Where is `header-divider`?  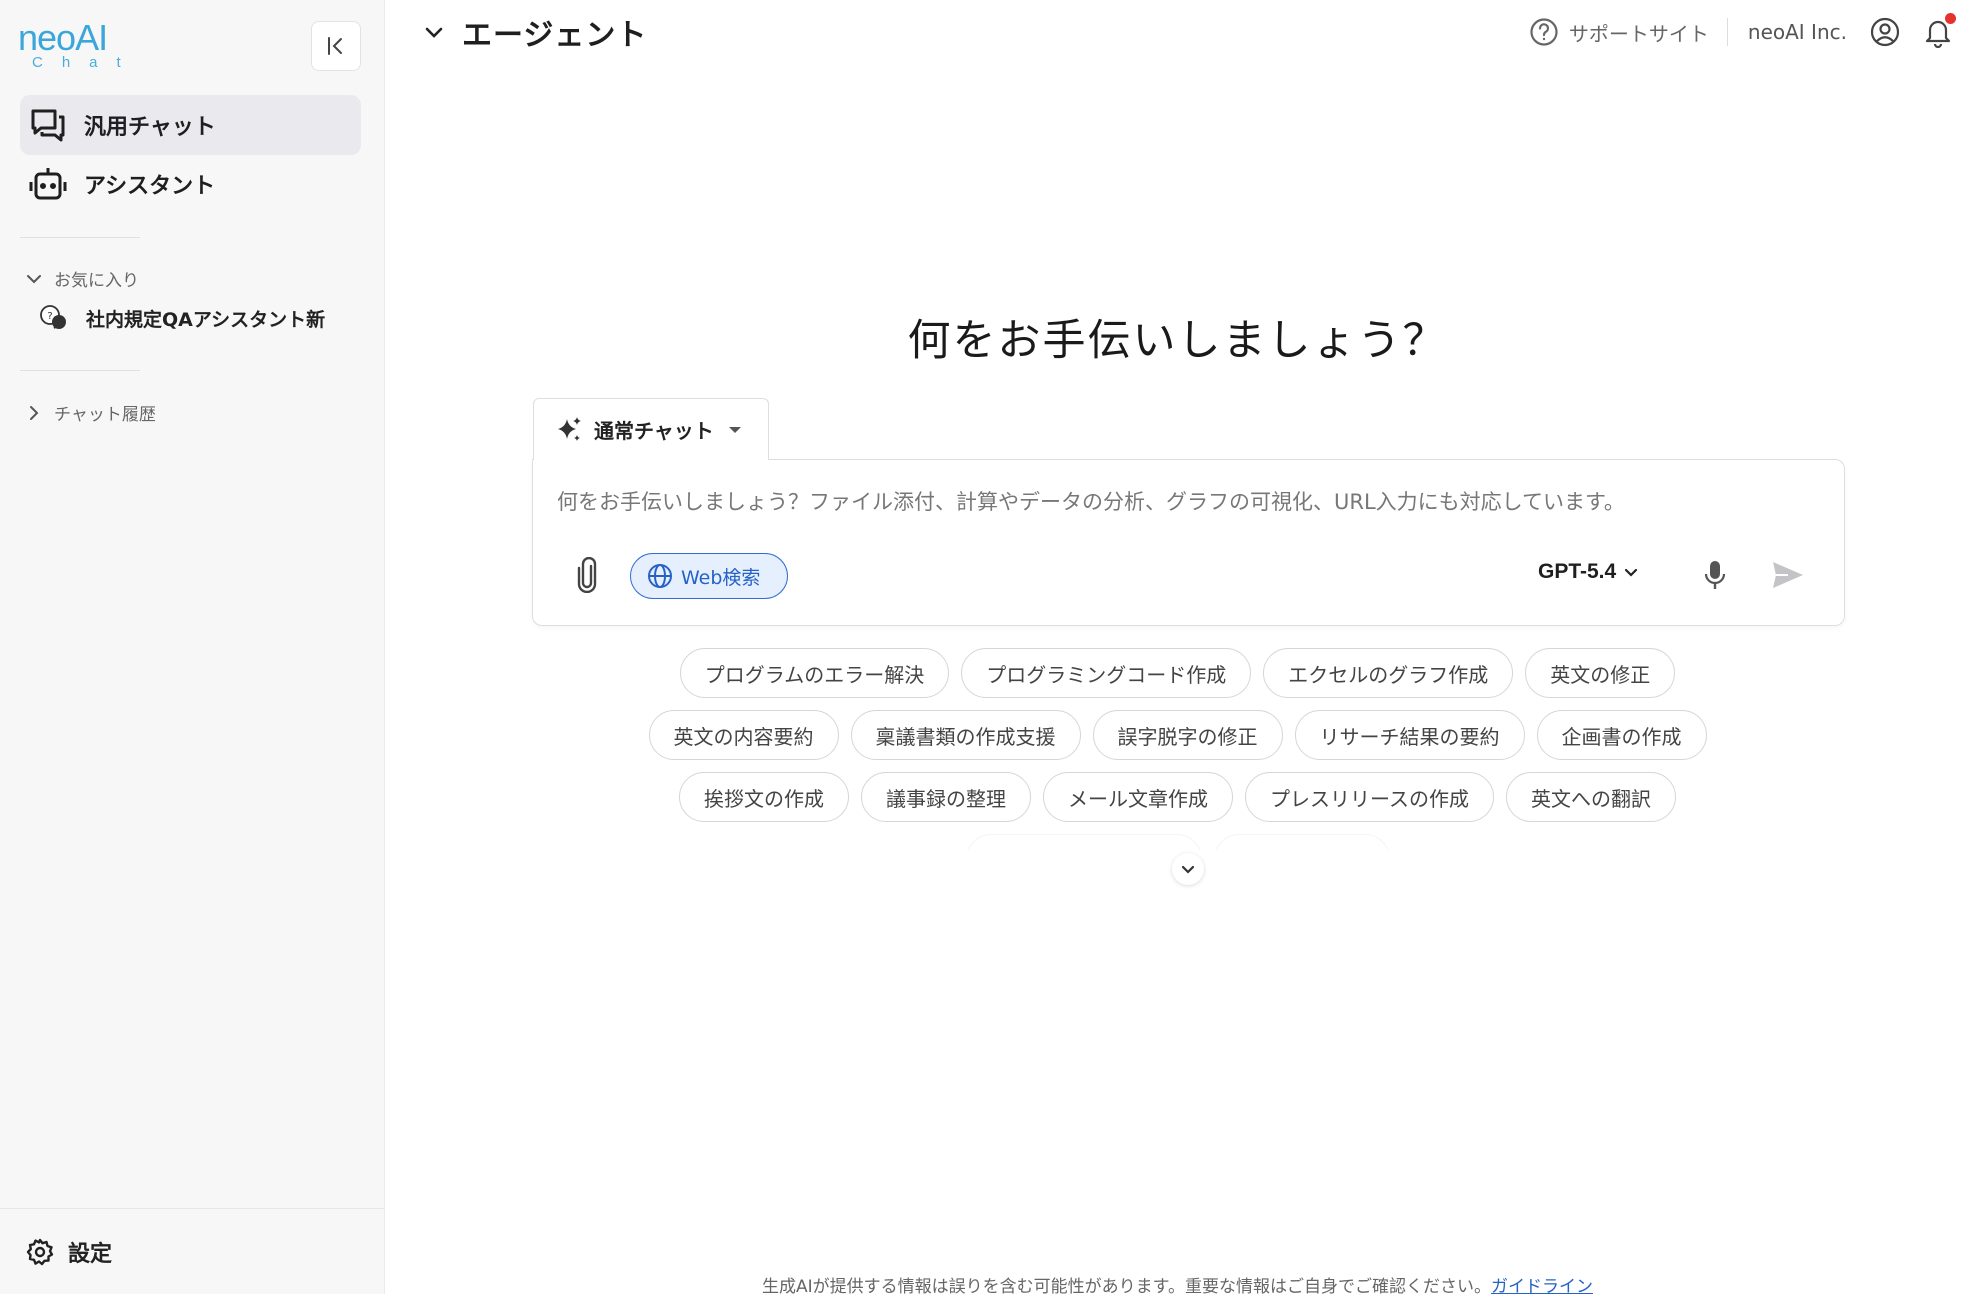
header-divider is located at coordinates (1727, 32).